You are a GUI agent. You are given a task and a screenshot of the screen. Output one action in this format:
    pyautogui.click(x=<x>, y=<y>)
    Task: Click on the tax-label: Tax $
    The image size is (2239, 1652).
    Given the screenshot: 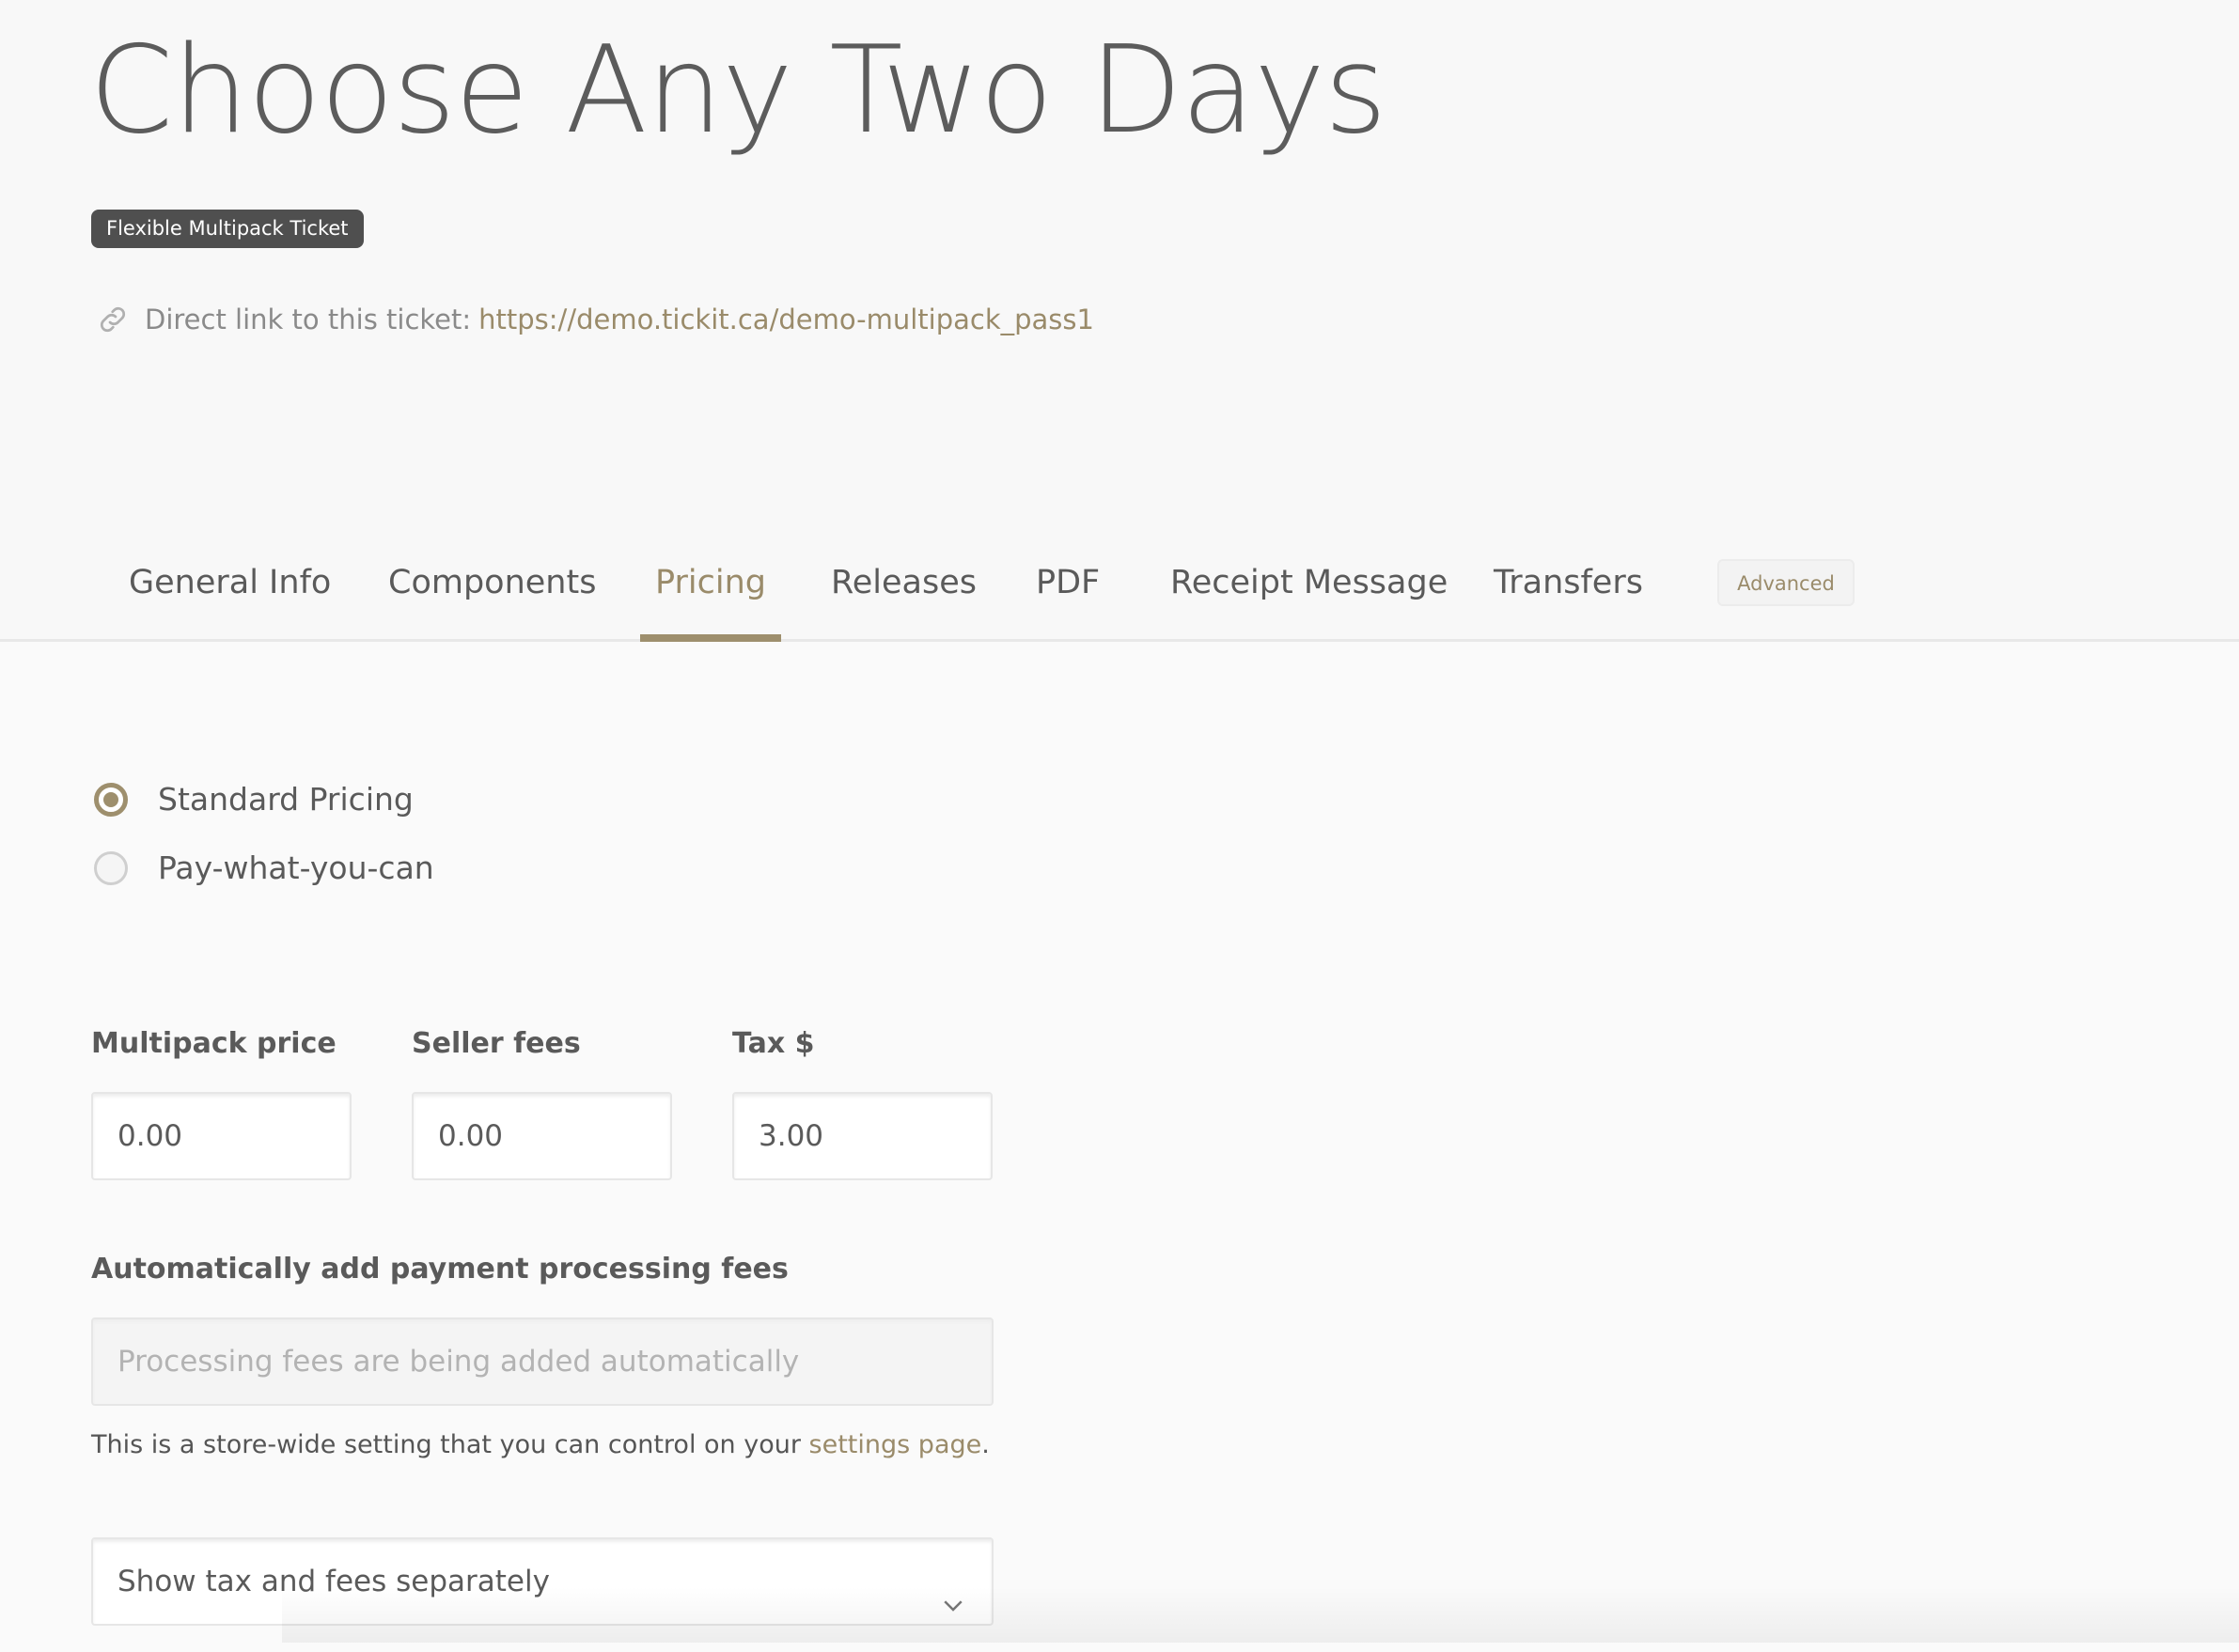 What is the action you would take?
    pyautogui.click(x=773, y=1043)
    